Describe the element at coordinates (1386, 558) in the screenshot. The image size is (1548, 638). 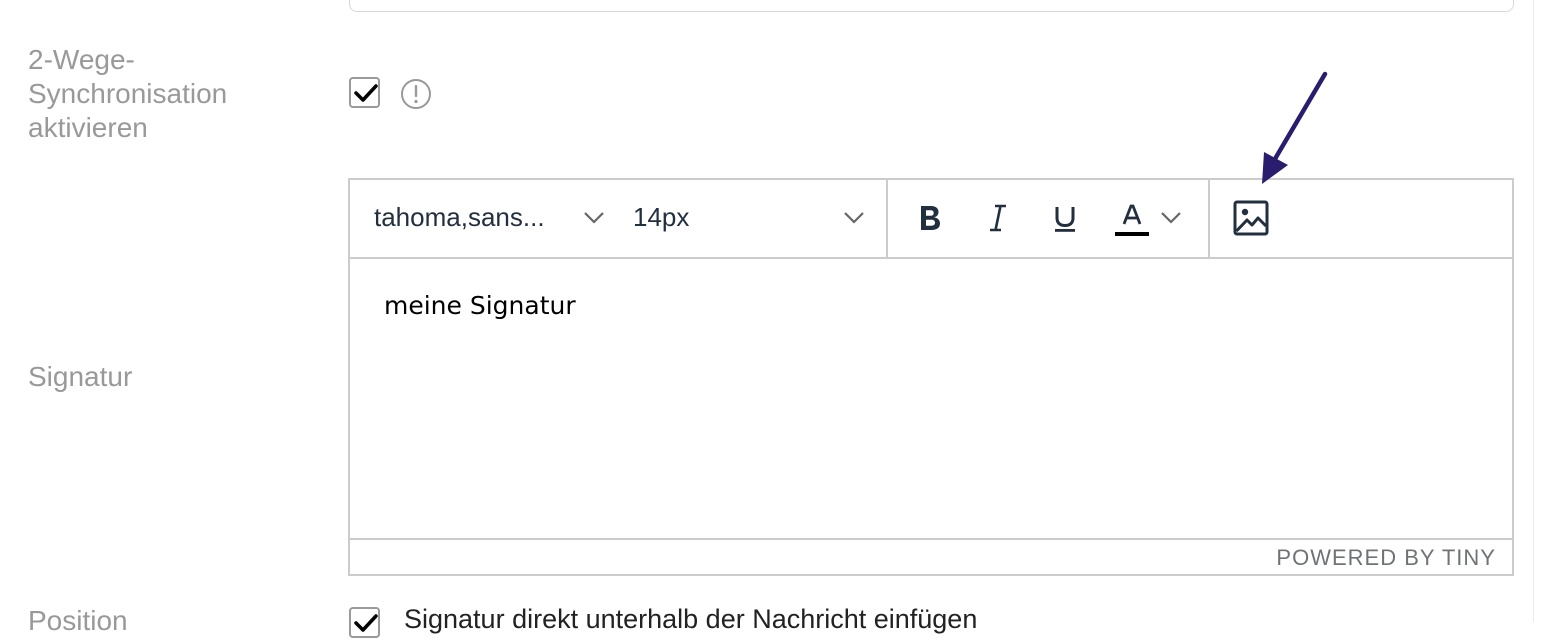
I see `powered-by-tiny-link: POWERED BY TINY` at that location.